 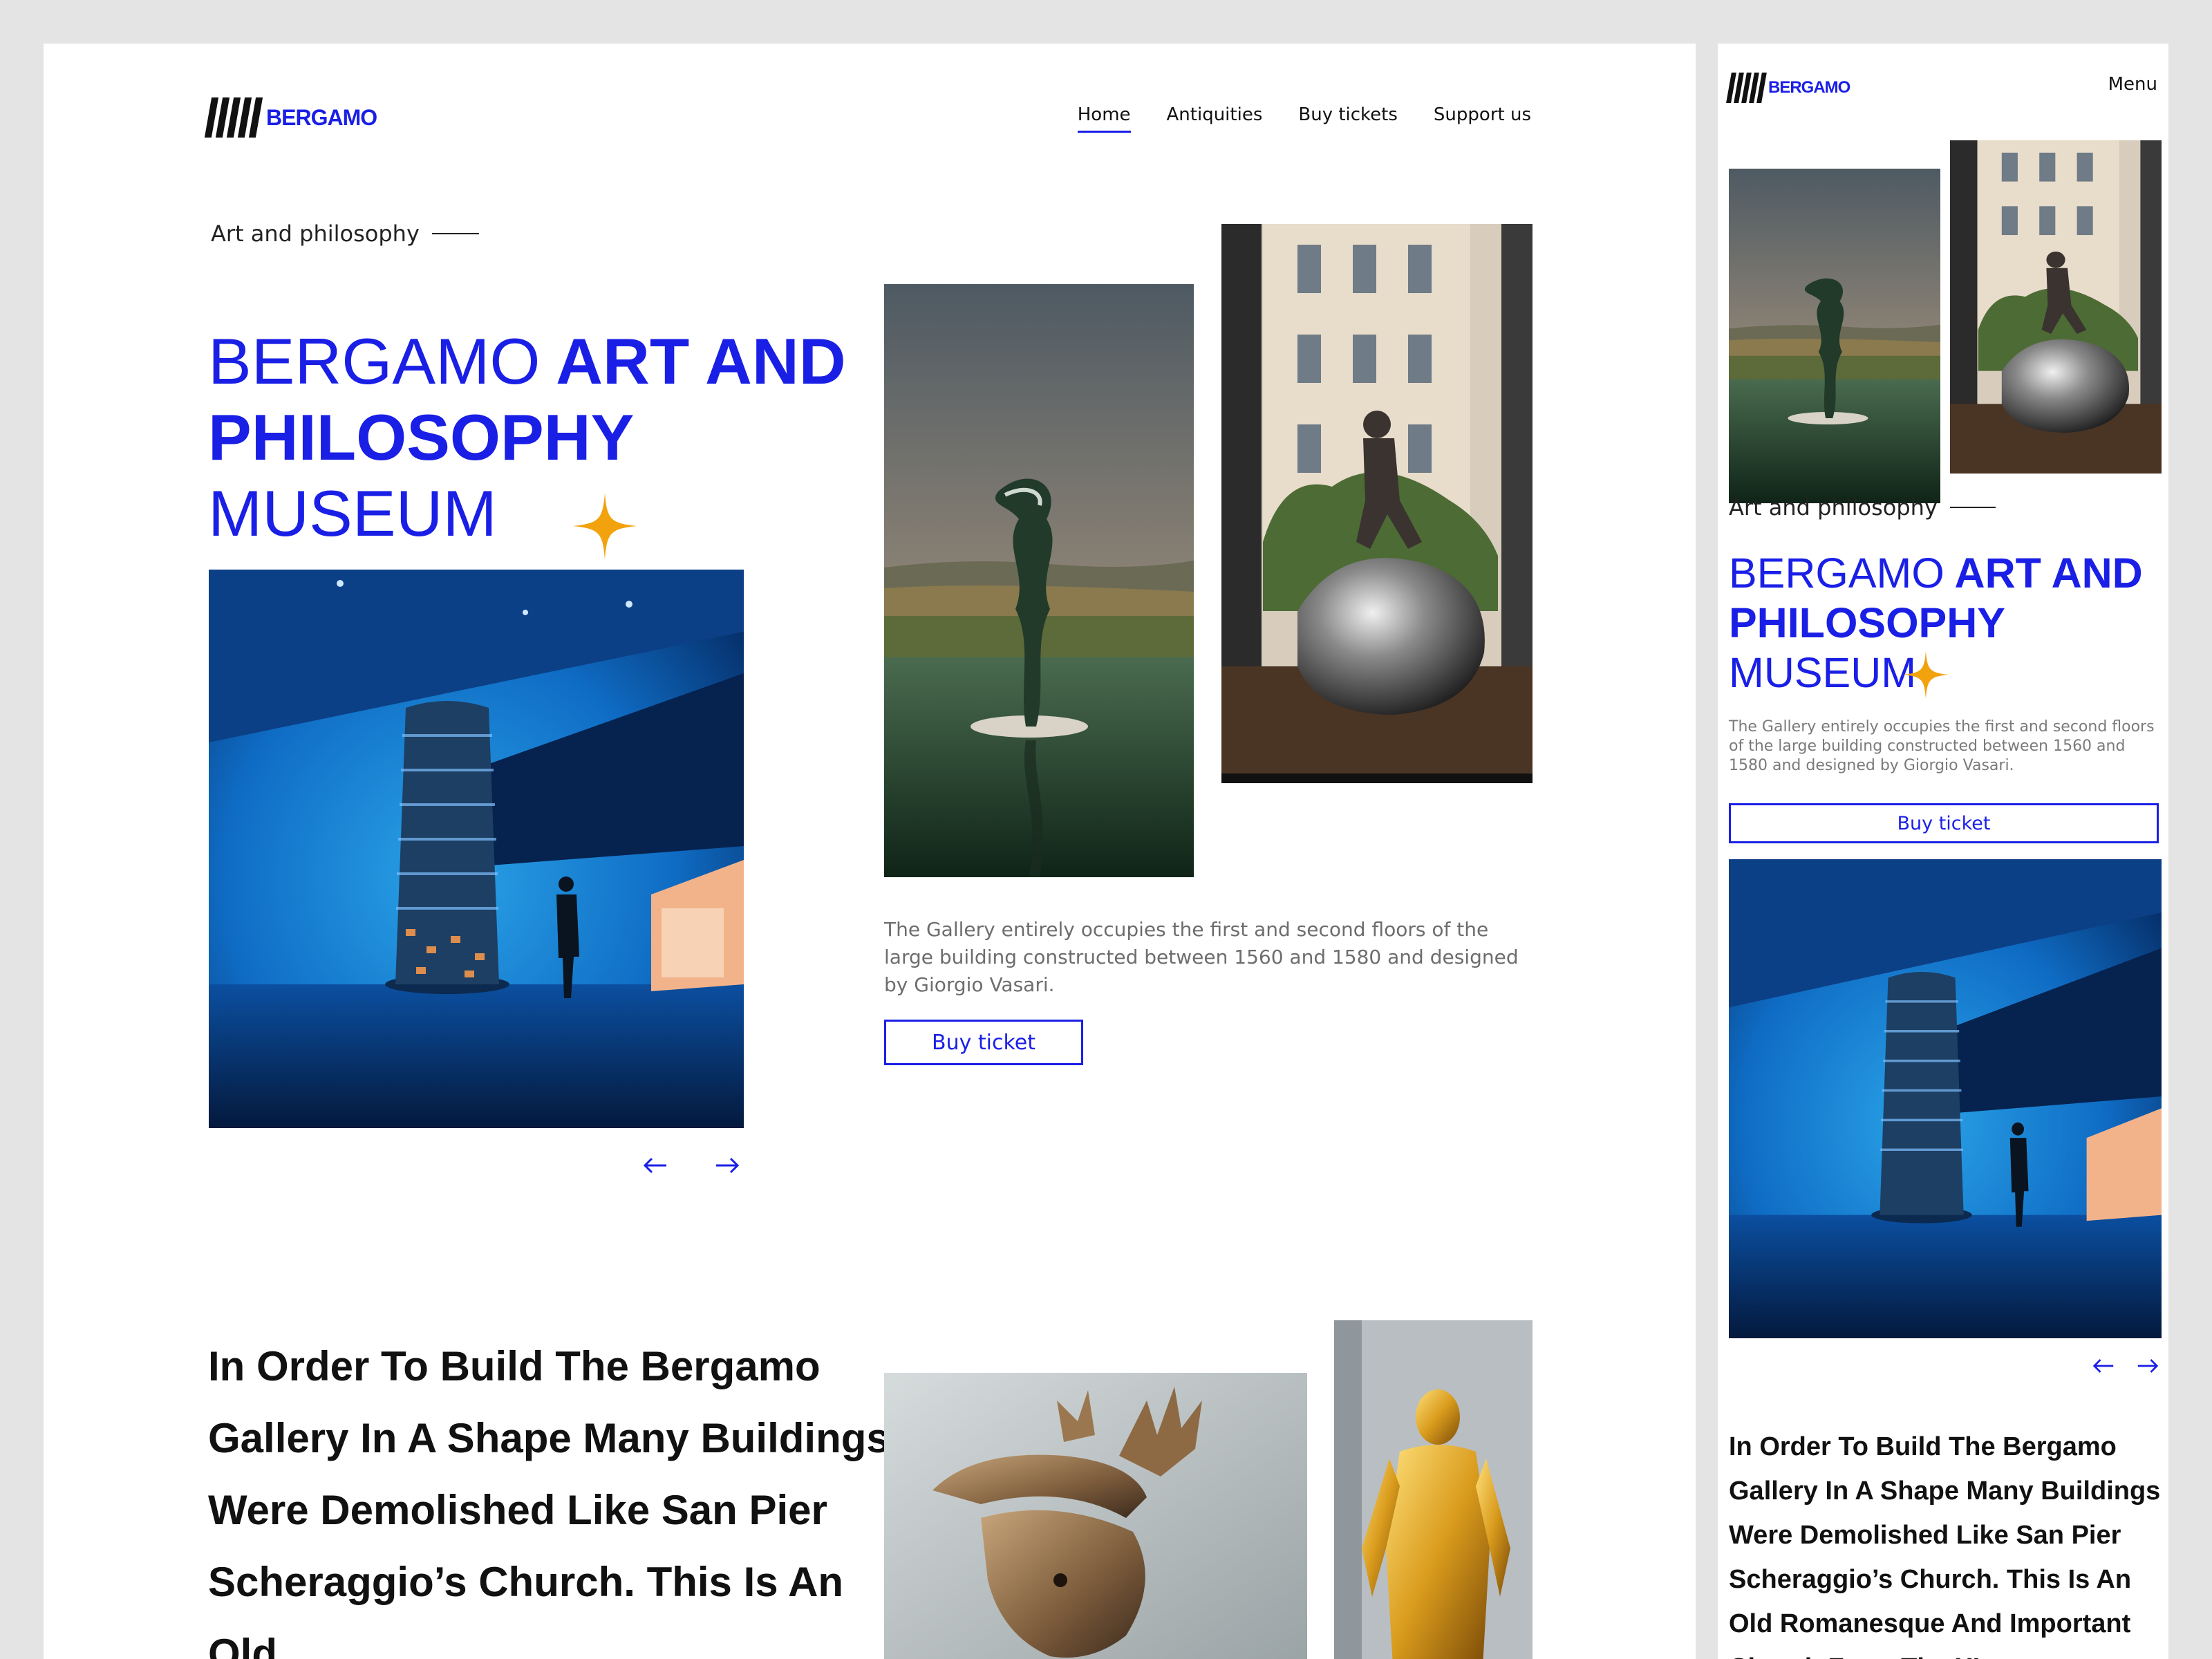 I want to click on mobile-hero-eyebrow: Art and philosophy, so click(x=1863, y=508).